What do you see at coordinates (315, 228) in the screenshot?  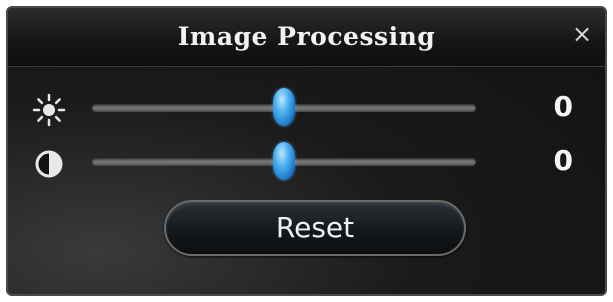 I see `reset-button: Reset` at bounding box center [315, 228].